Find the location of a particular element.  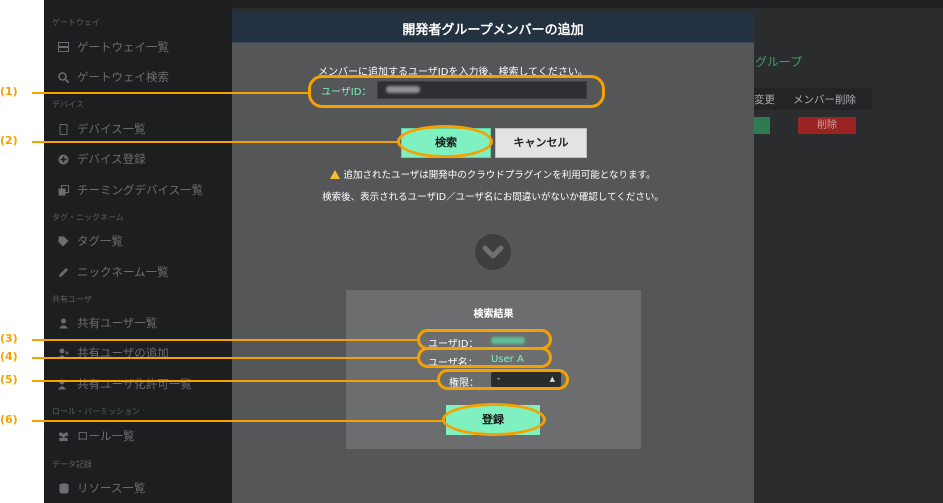

callout-2-highlight is located at coordinates (445, 141).